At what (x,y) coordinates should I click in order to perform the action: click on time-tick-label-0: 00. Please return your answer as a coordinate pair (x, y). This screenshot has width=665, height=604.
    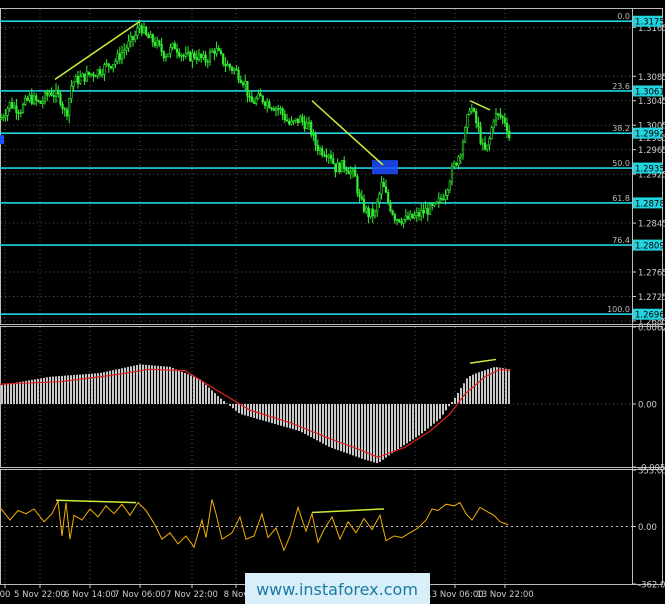
    Looking at the image, I should click on (5, 595).